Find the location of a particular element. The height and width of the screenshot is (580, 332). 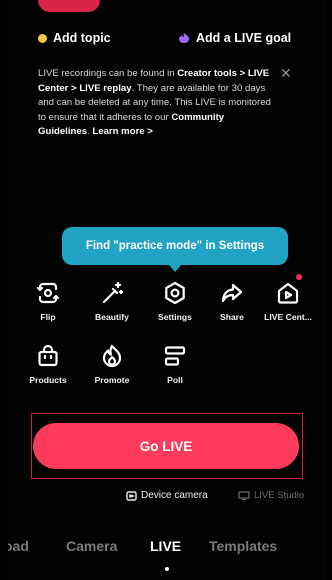

settings-button: Settings is located at coordinates (175, 301).